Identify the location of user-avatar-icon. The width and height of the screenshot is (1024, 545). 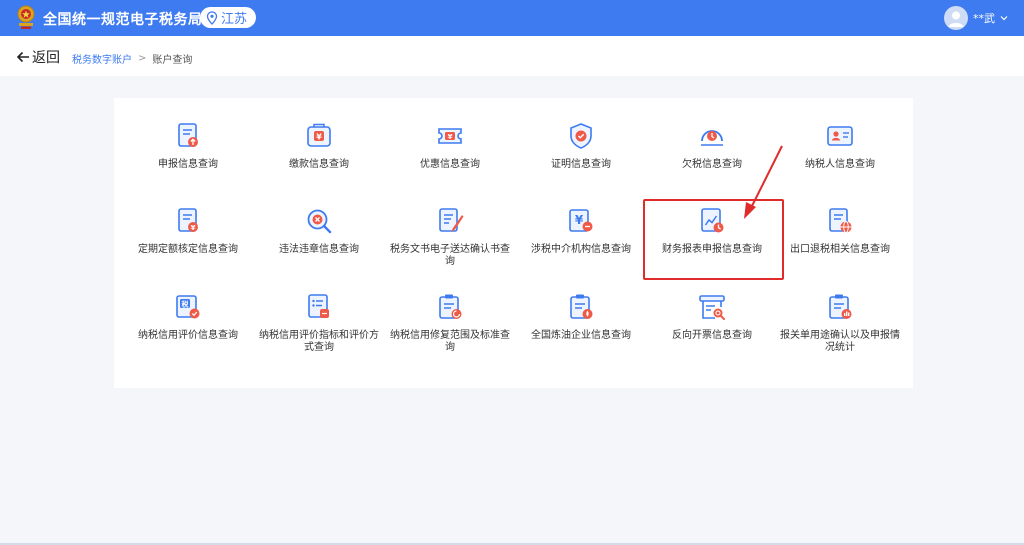
(956, 19).